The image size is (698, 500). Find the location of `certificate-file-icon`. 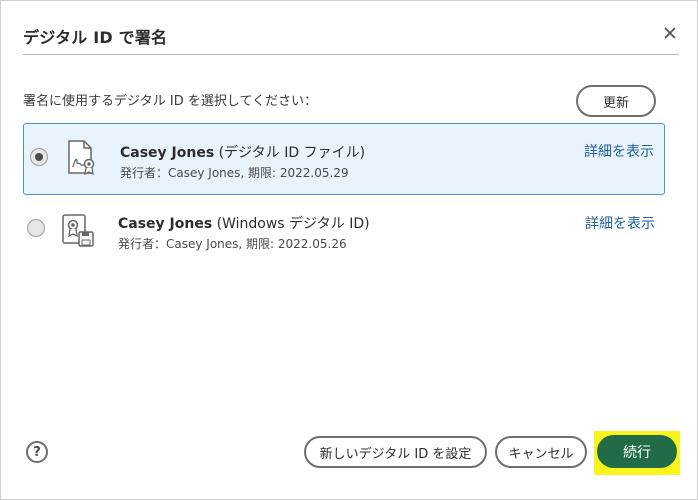

certificate-file-icon is located at coordinates (82, 158).